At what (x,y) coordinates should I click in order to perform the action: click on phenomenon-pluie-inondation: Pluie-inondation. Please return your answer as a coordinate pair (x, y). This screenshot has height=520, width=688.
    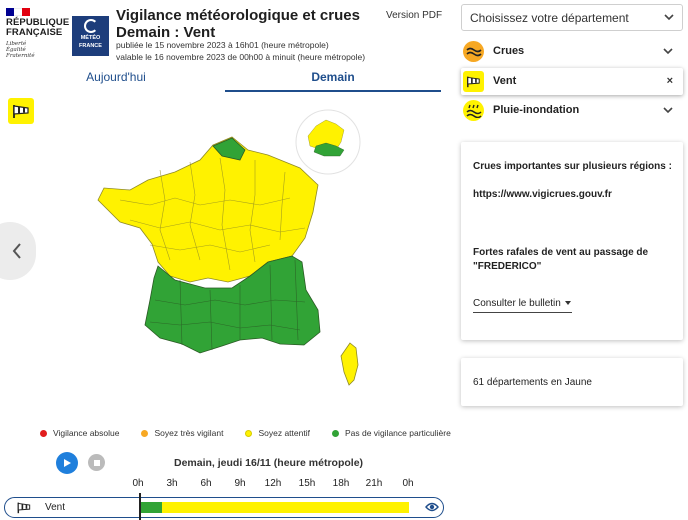
    Looking at the image, I should click on (572, 110).